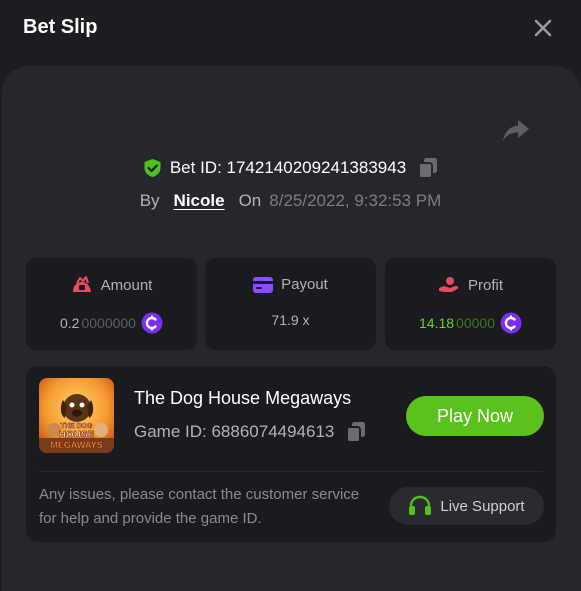  Describe the element at coordinates (242, 398) in the screenshot. I see `game-name: The Dog House Megaways` at that location.